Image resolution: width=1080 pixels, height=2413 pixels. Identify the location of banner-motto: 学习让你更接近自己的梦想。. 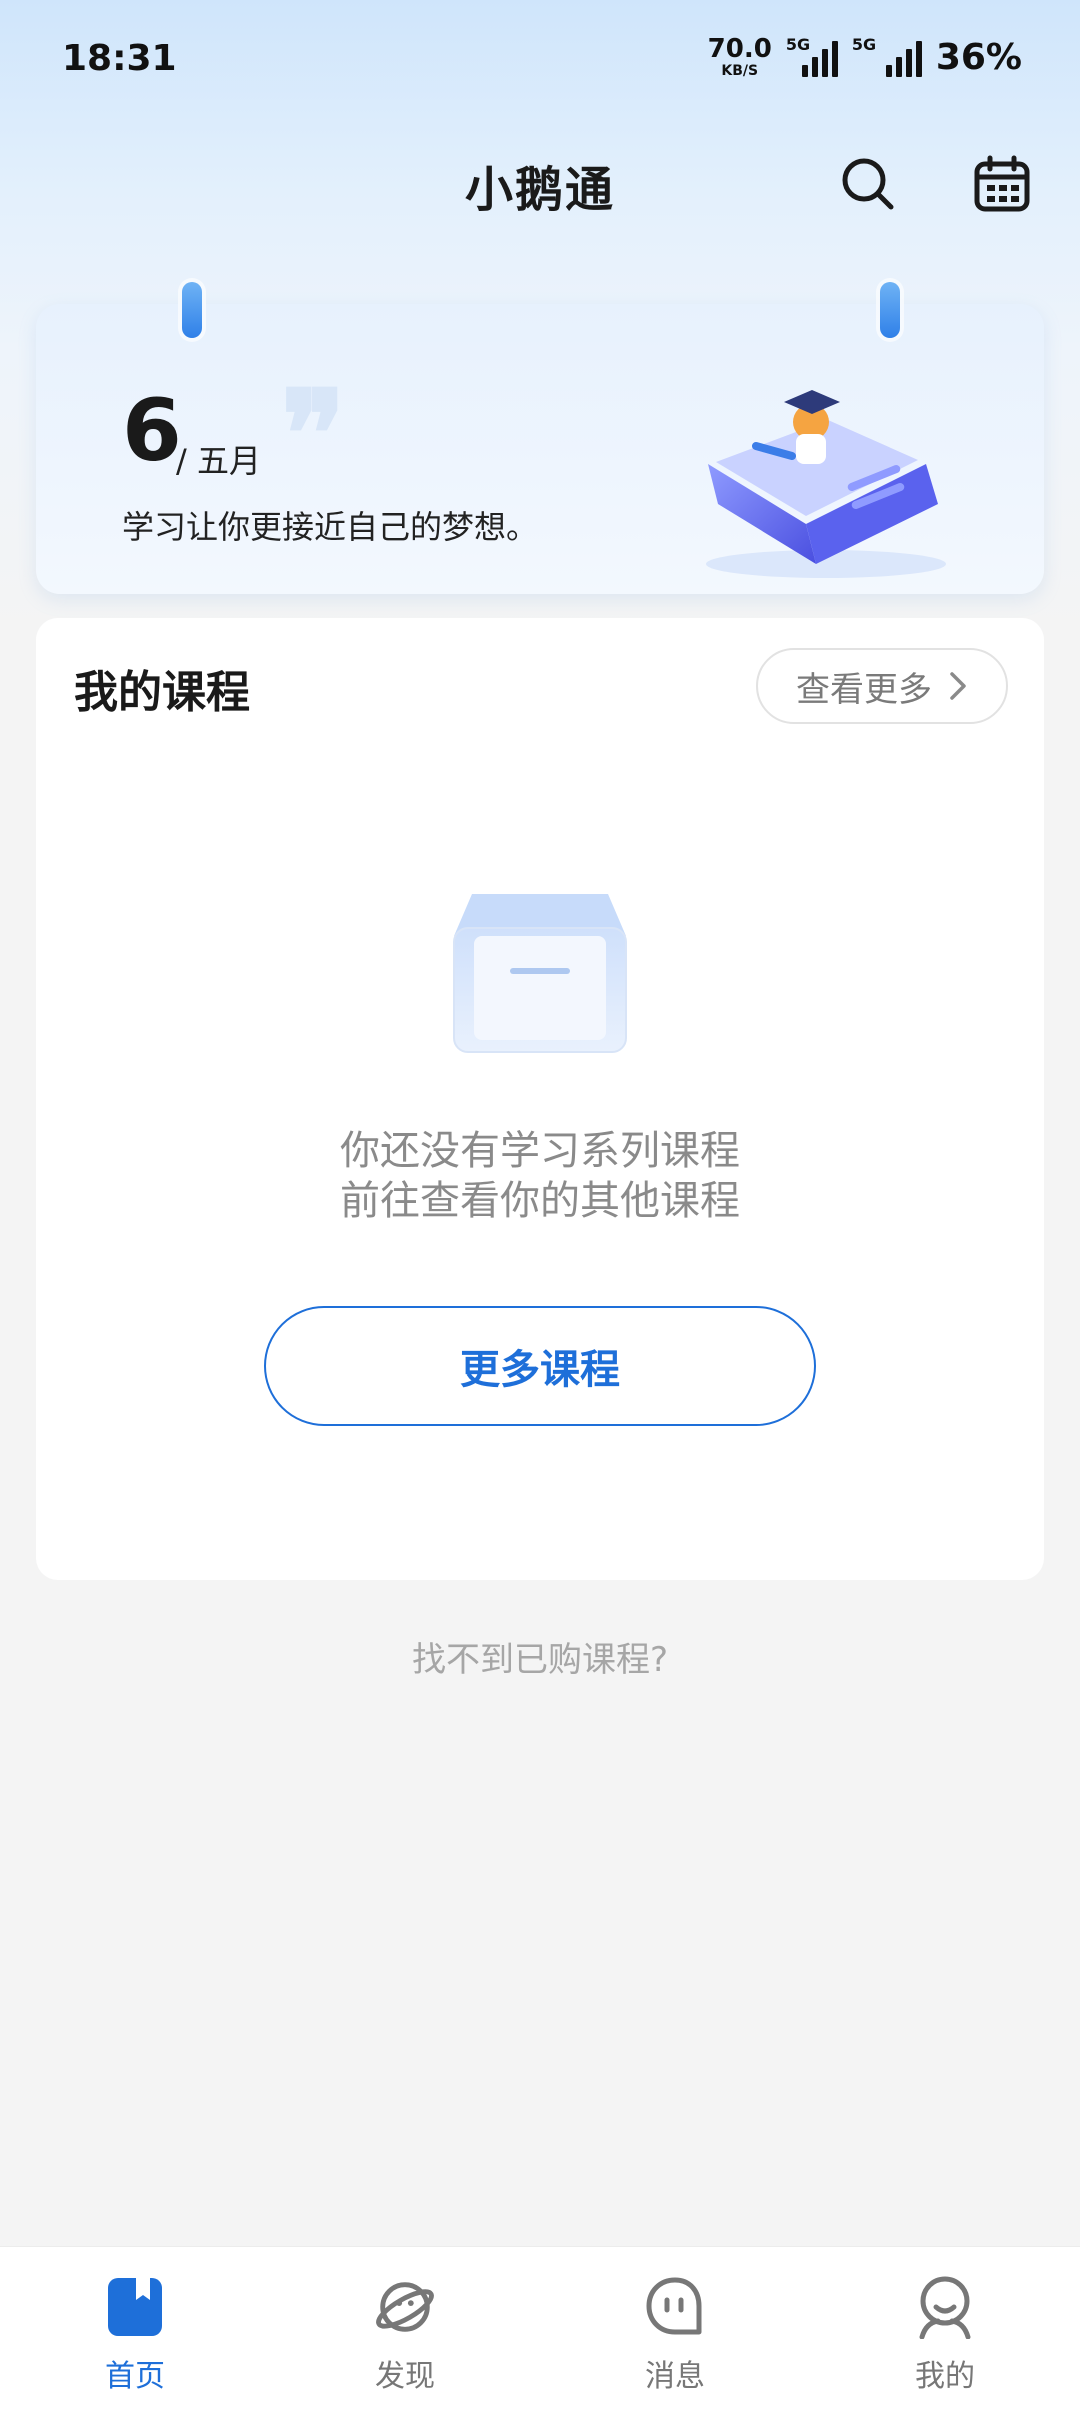
(330, 527).